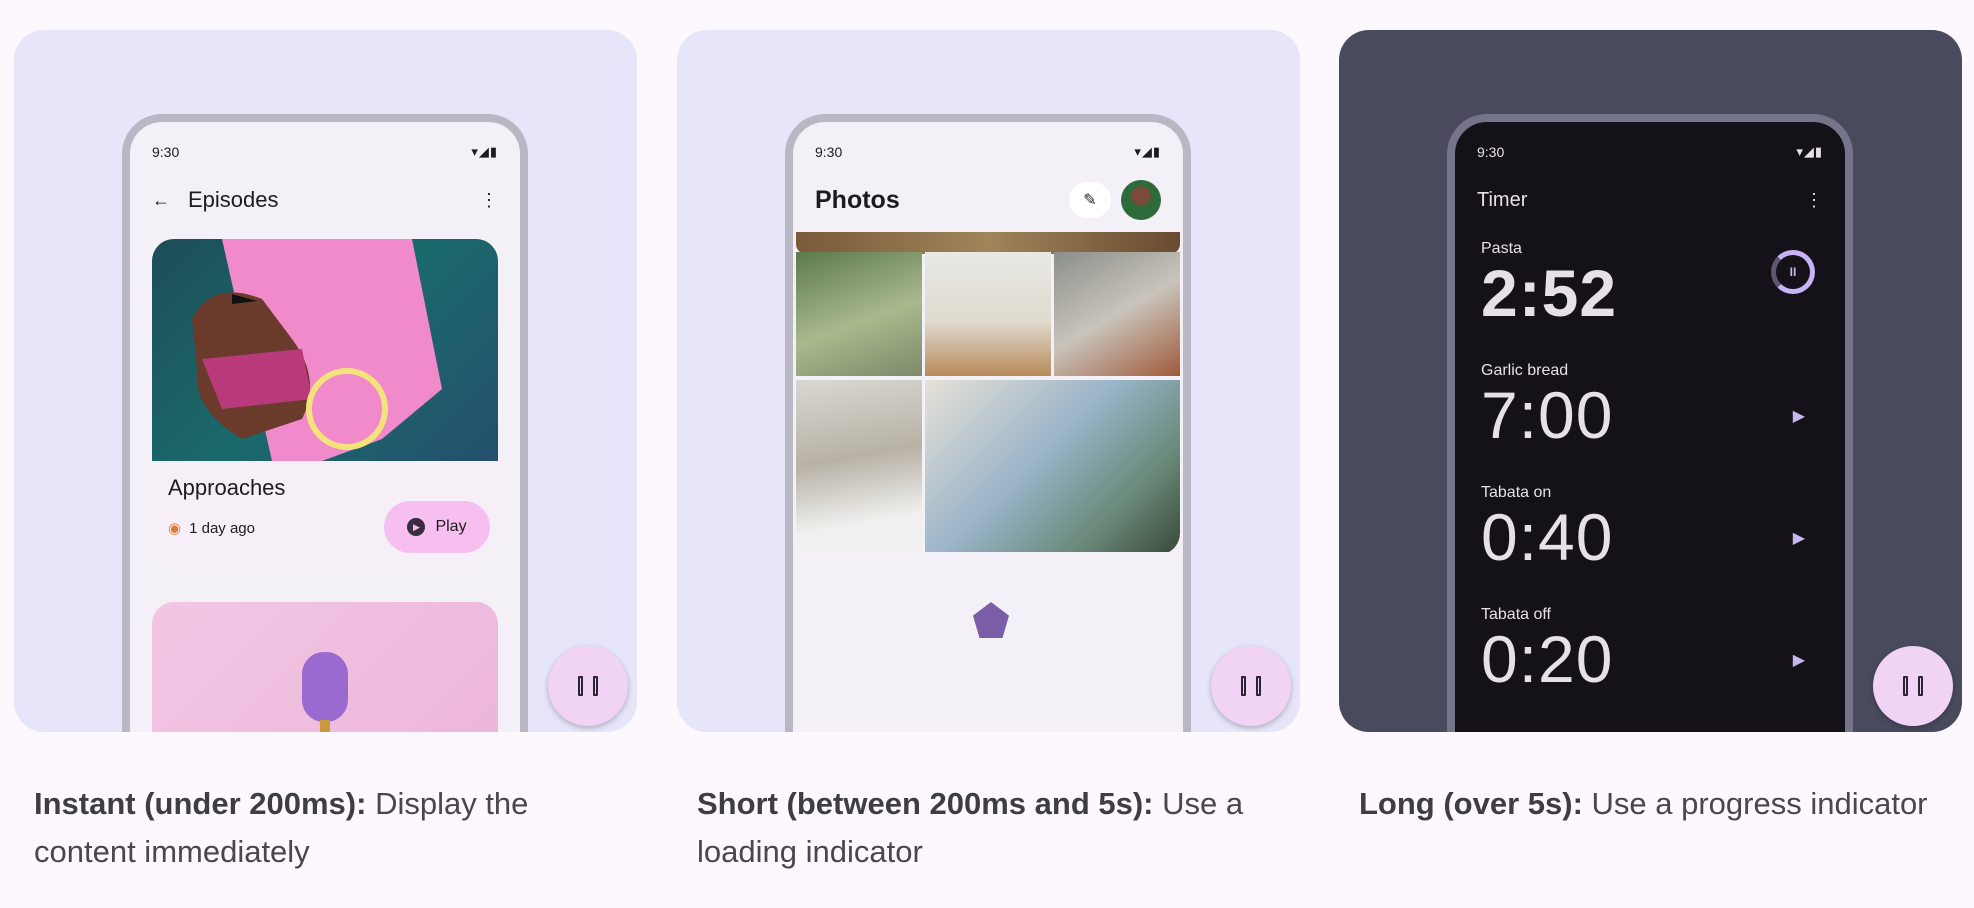 This screenshot has width=1974, height=908. What do you see at coordinates (1141, 200) in the screenshot?
I see `avatar` at bounding box center [1141, 200].